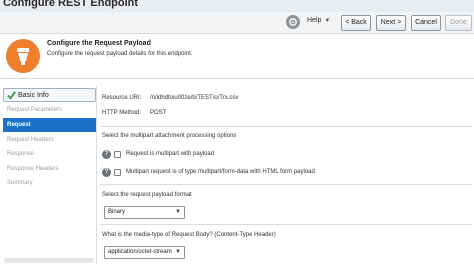 The height and width of the screenshot is (264, 474). What do you see at coordinates (237, 23) in the screenshot?
I see `toolbar: Help ▼ < Back Next > Cancel Done` at bounding box center [237, 23].